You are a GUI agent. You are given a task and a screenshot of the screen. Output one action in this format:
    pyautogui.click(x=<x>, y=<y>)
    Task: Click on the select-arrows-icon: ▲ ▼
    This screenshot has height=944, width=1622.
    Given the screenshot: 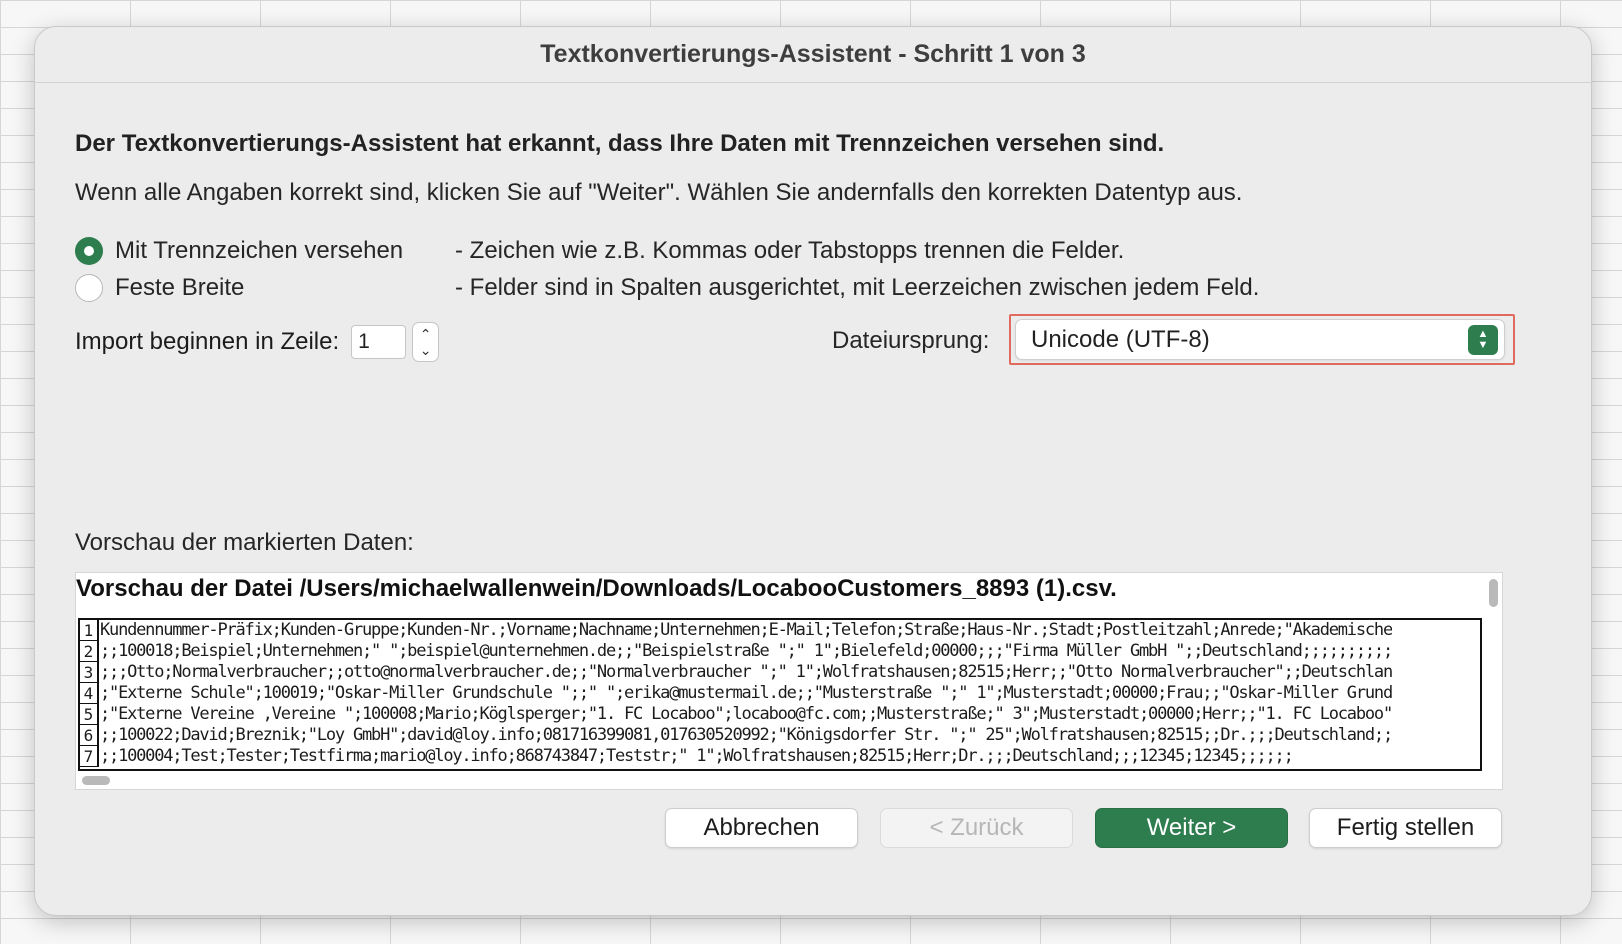 What is the action you would take?
    pyautogui.click(x=1483, y=340)
    